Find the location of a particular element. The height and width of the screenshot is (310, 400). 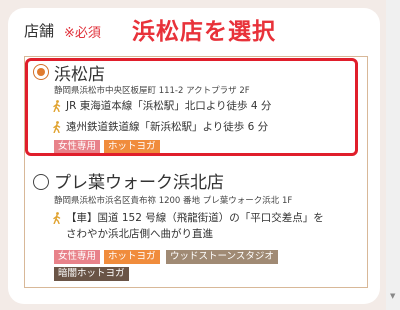

scroll-down-arrow-icon: ▼ is located at coordinates (392, 296).